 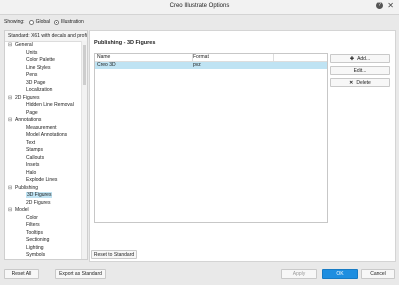 I want to click on tree-item-label: 3D Page, so click(x=36, y=82).